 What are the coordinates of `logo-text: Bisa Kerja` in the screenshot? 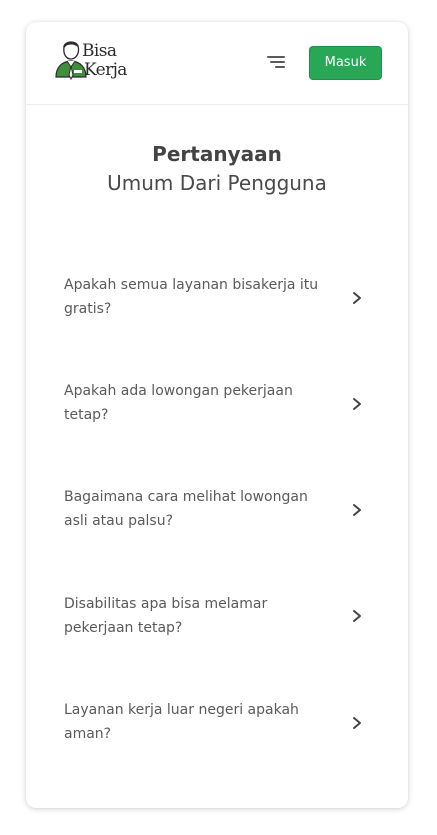 It's located at (104, 61).